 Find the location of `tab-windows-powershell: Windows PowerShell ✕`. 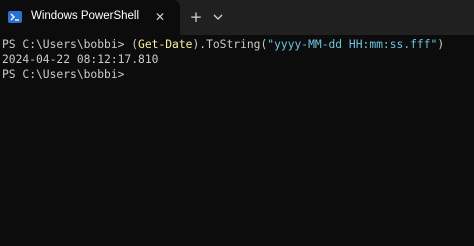

tab-windows-powershell: Windows PowerShell ✕ is located at coordinates (90, 17).